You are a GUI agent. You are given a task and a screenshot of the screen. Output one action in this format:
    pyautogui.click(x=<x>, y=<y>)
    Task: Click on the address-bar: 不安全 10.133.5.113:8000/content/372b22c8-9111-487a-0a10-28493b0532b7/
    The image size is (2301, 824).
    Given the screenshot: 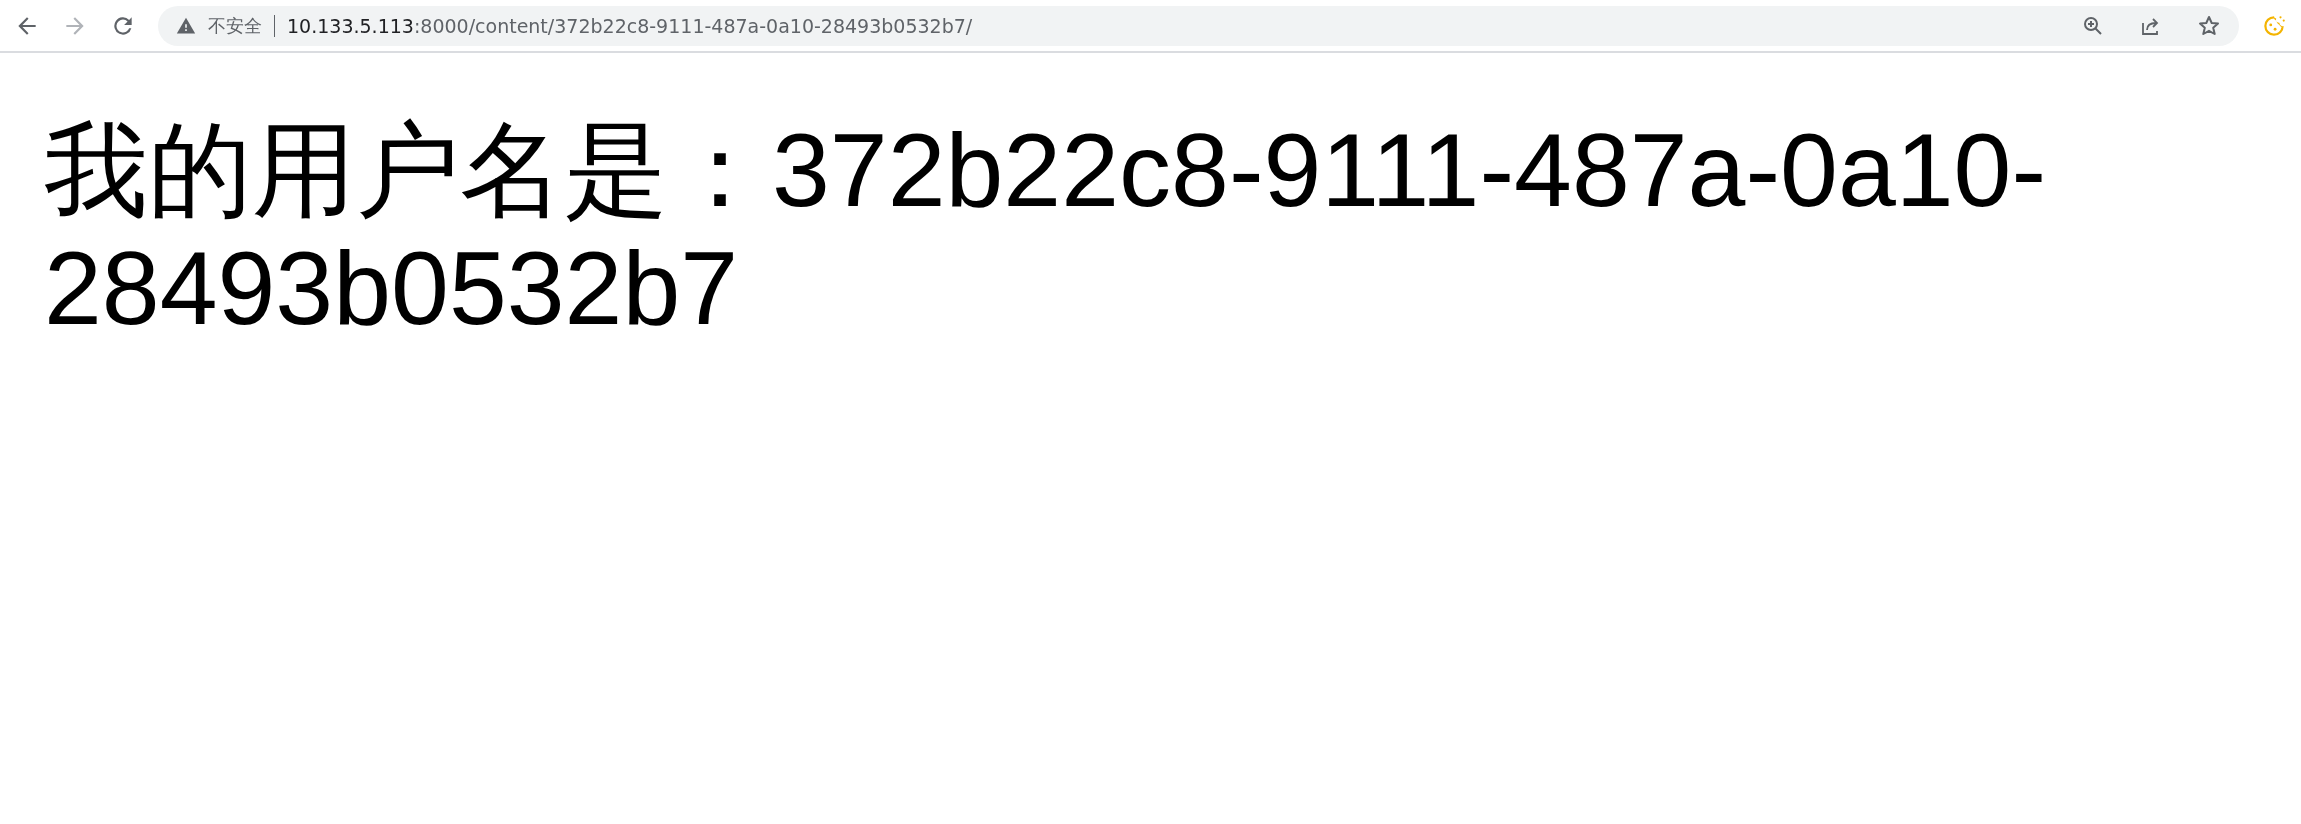 What is the action you would take?
    pyautogui.click(x=1198, y=25)
    